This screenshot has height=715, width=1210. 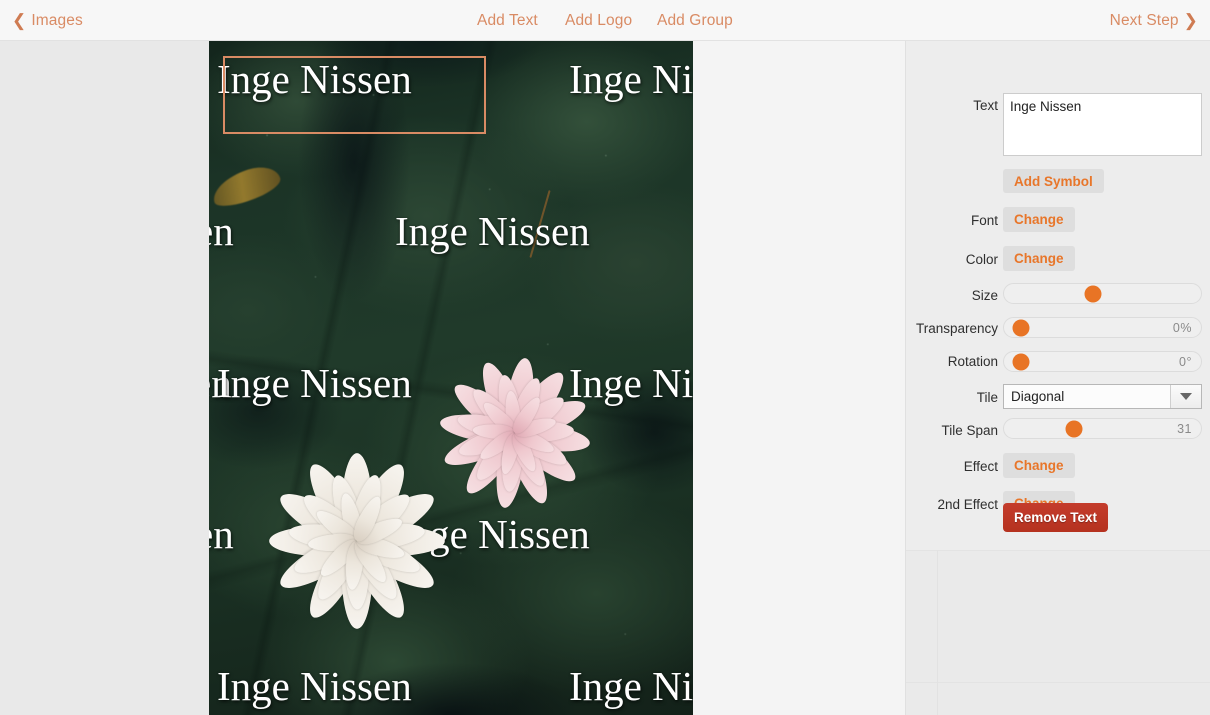 What do you see at coordinates (1058, 550) in the screenshot?
I see `panel-divider-top` at bounding box center [1058, 550].